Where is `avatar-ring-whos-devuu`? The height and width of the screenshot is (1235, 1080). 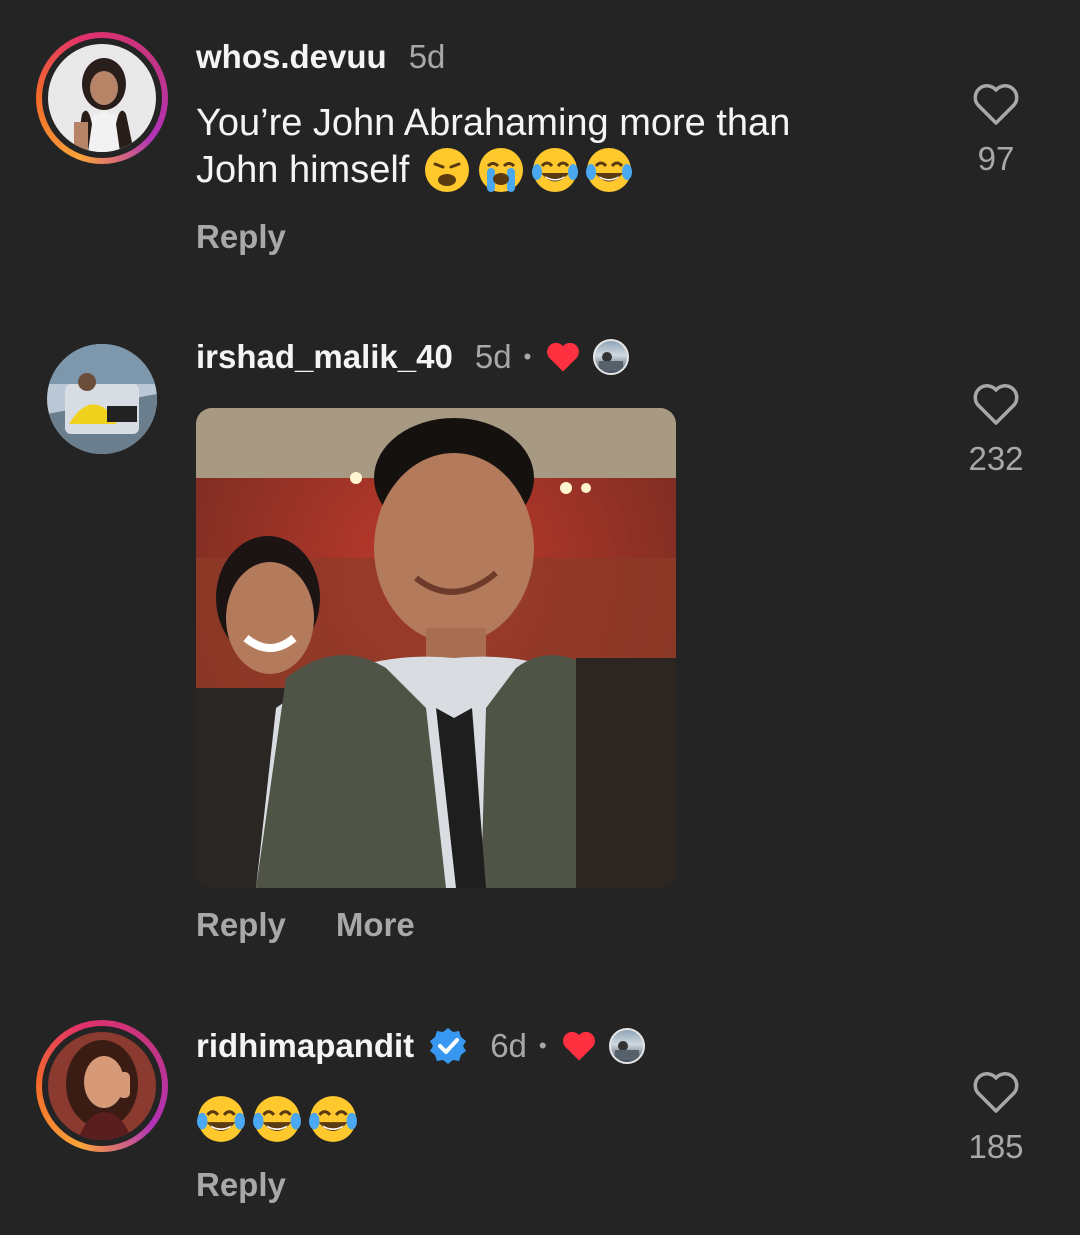
avatar-ring-whos-devuu is located at coordinates (102, 98).